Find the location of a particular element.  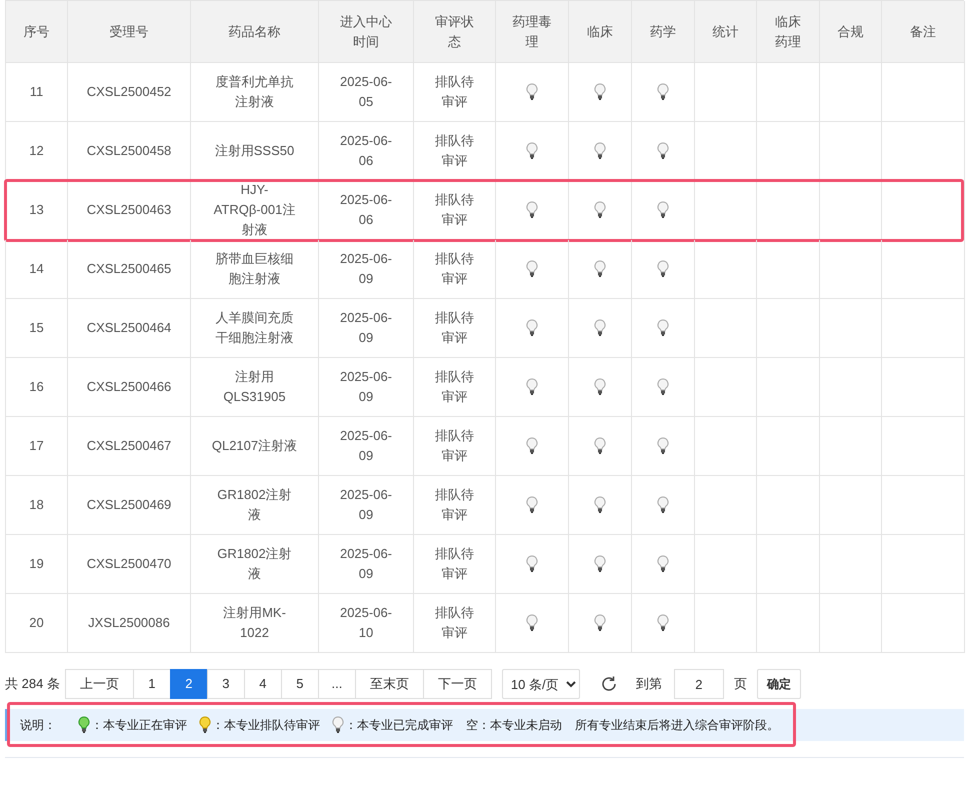

column-header: 临床 is located at coordinates (600, 31).